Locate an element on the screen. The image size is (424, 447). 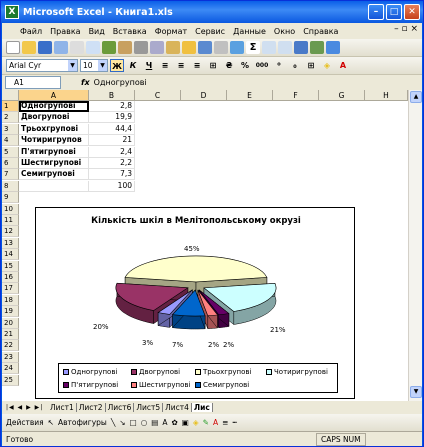
line-style-icon: ≡ is located at coordinates (225, 422).